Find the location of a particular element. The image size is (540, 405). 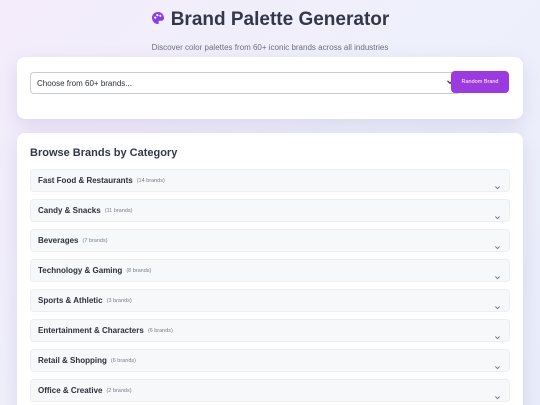

category-name: Technology & Gaming is located at coordinates (80, 270).